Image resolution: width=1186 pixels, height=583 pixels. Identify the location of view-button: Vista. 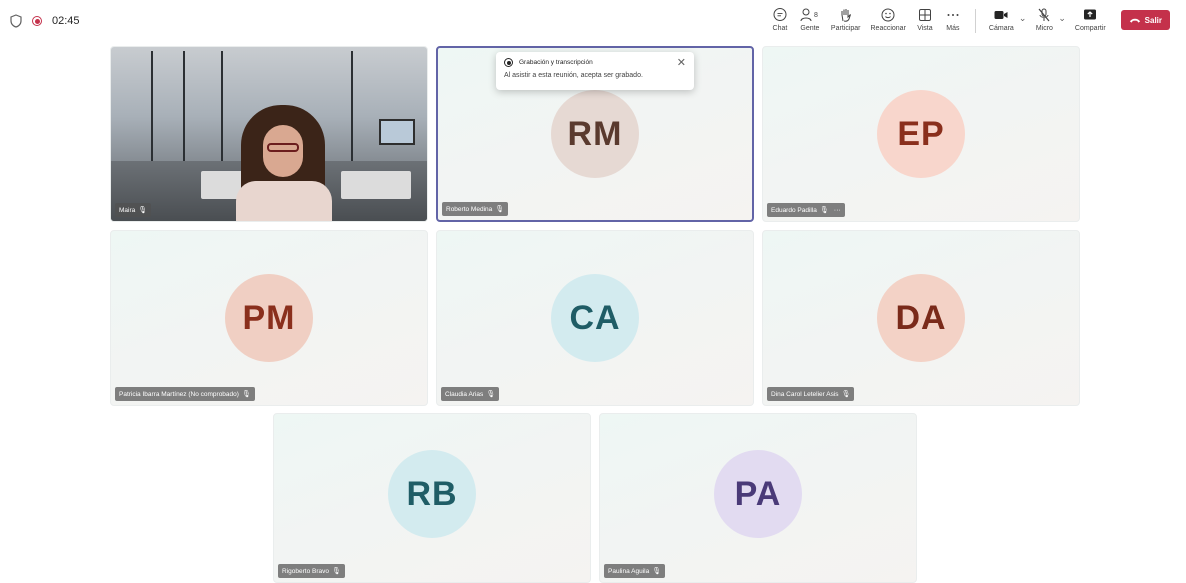
(925, 19).